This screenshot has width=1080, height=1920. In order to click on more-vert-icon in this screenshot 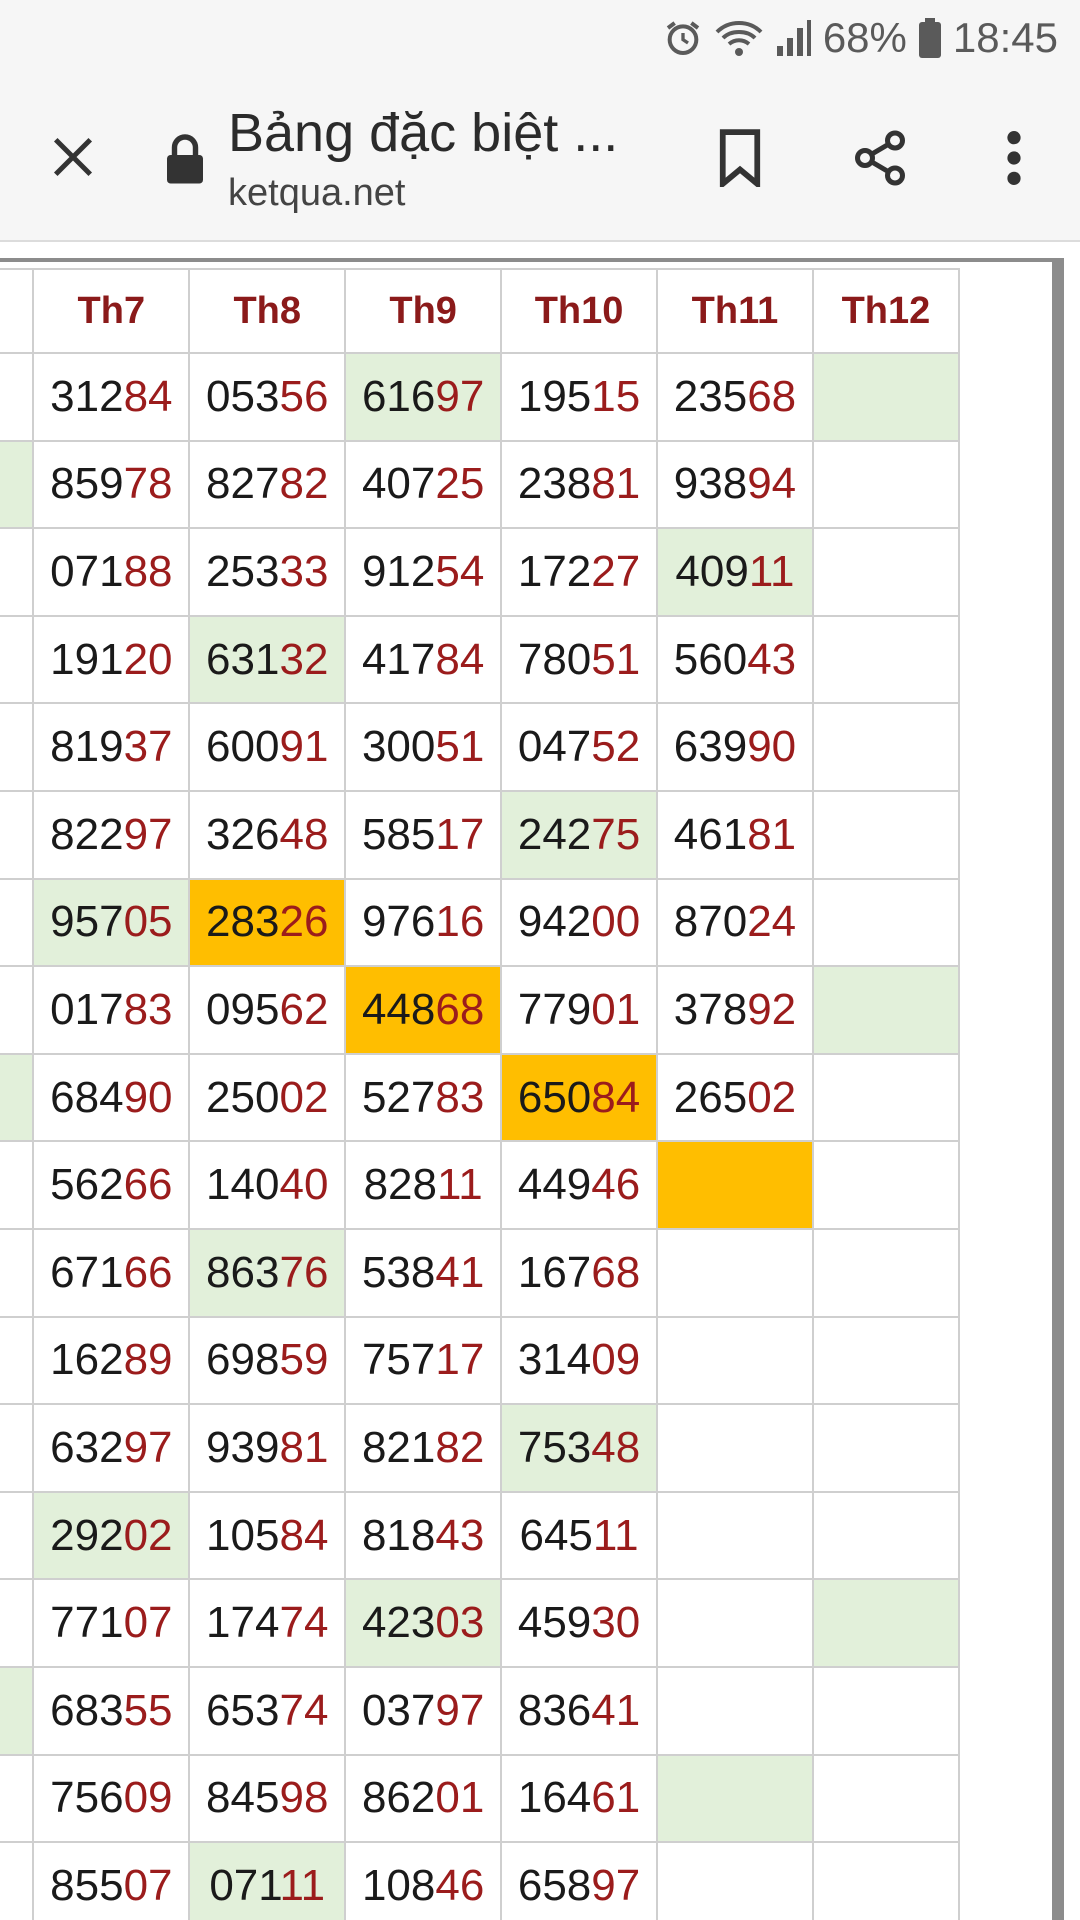, I will do `click(1014, 158)`.